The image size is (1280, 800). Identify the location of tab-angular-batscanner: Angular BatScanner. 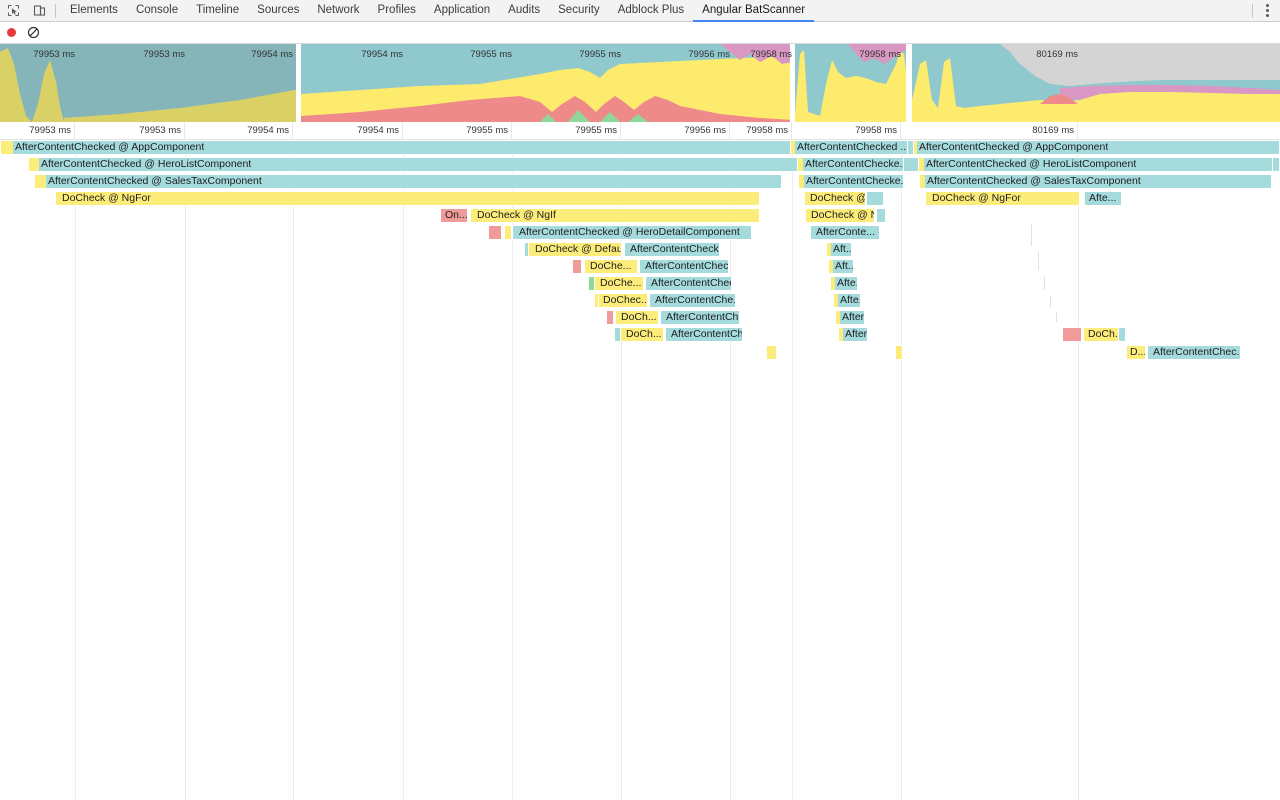
(754, 11).